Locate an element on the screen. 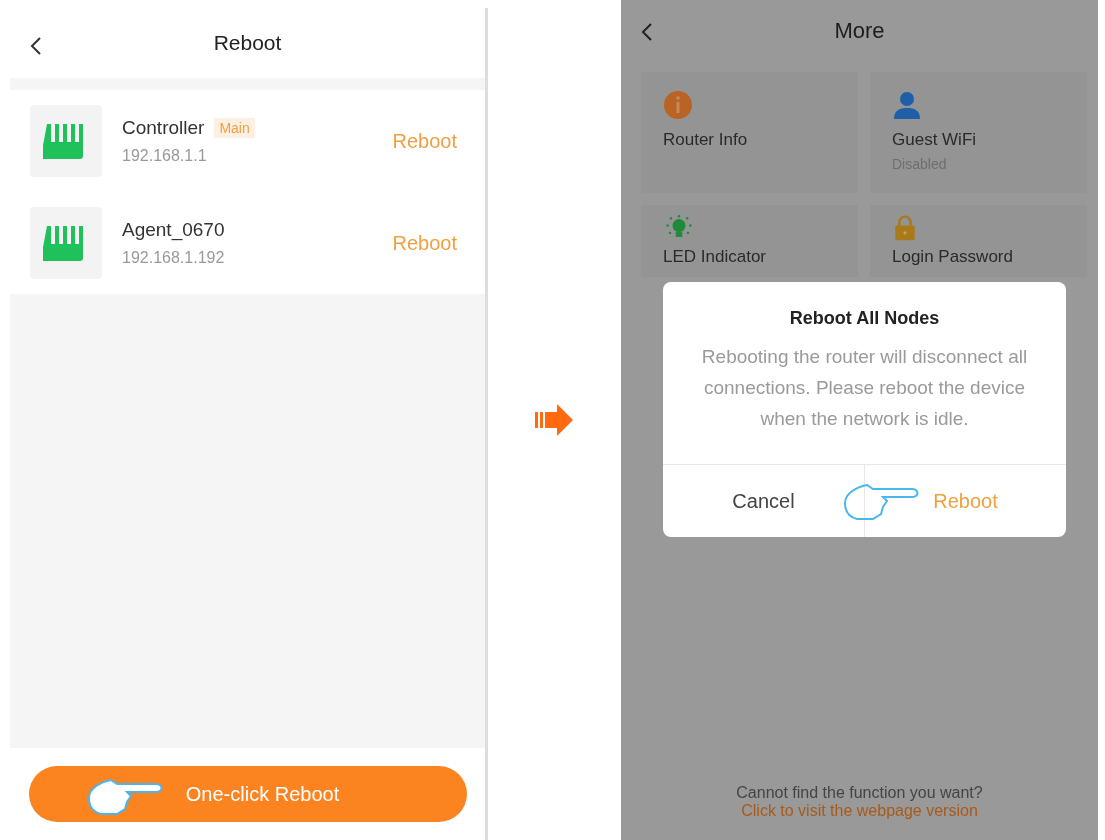 The image size is (1105, 840). device-name: Controller is located at coordinates (163, 128).